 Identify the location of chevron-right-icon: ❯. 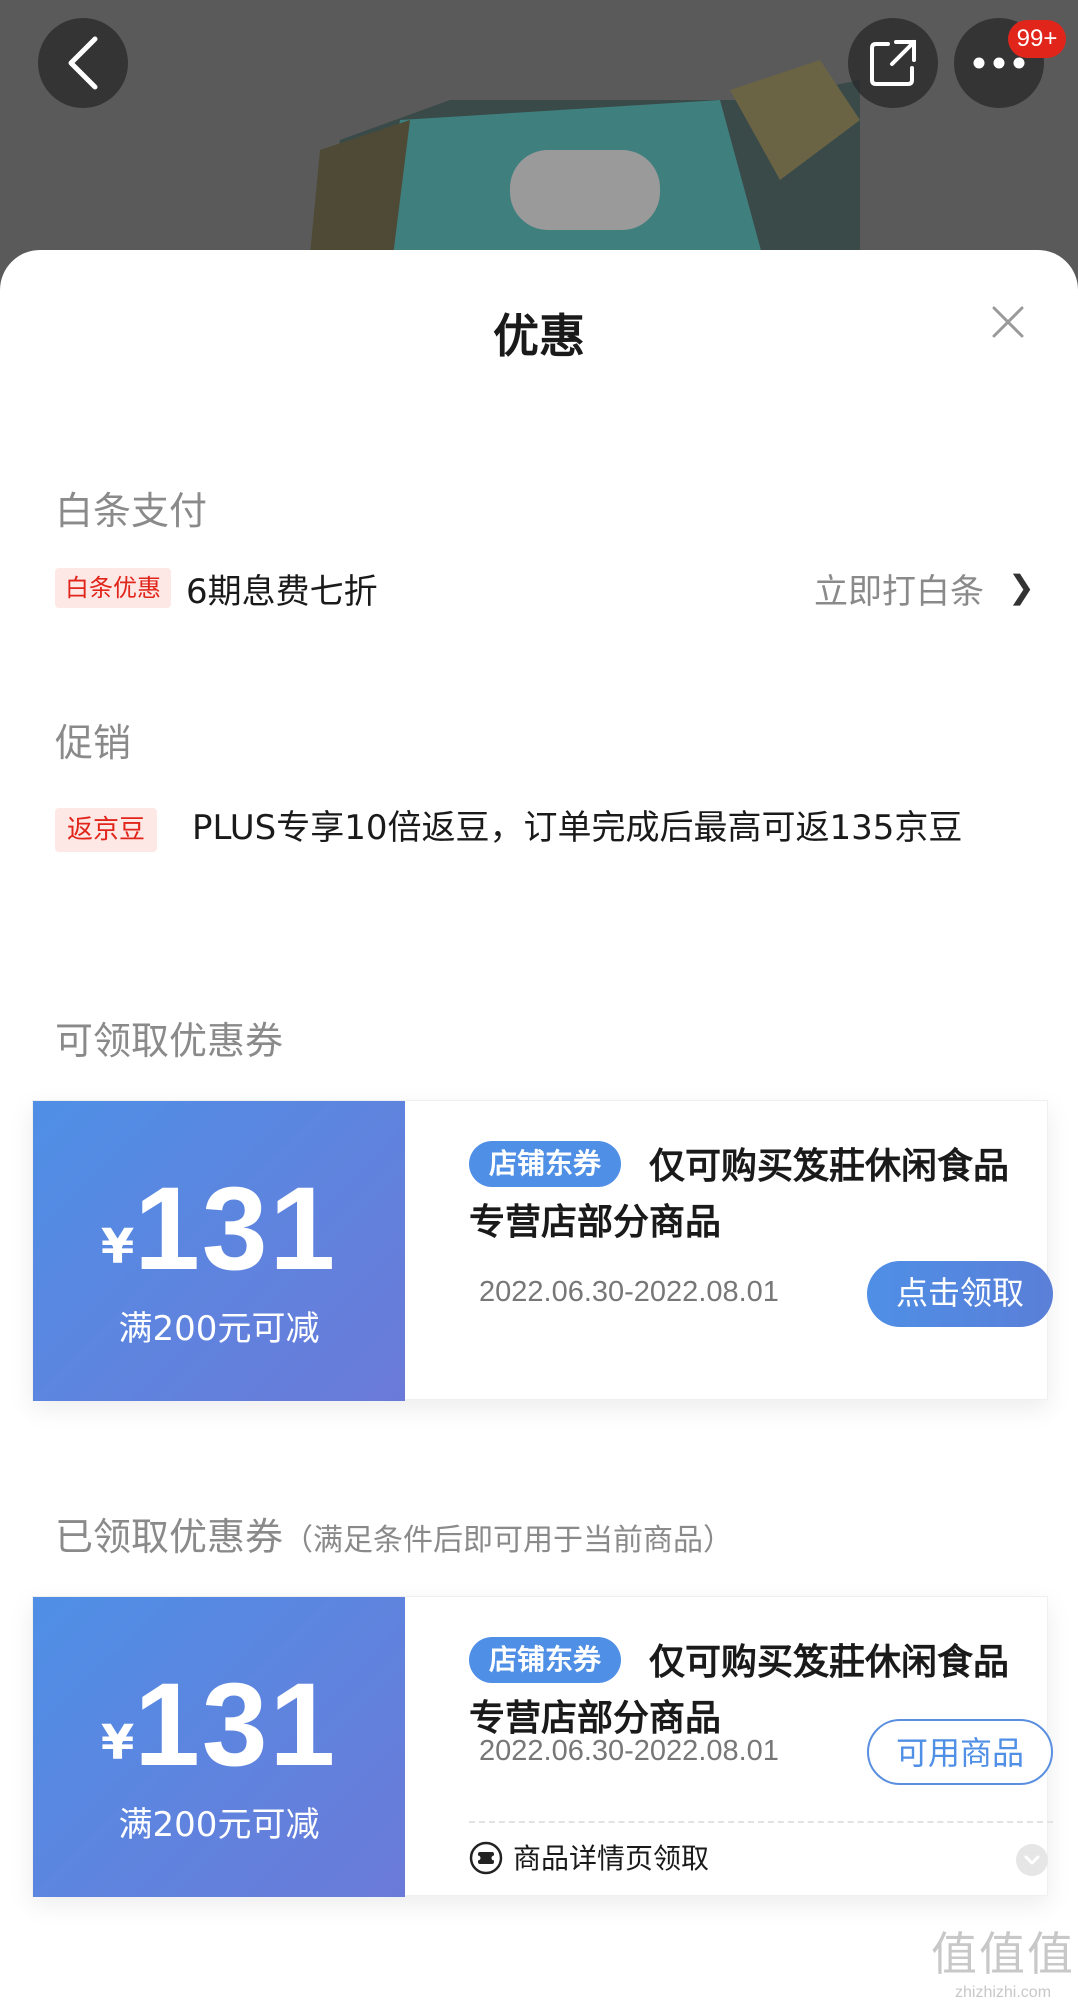
(1021, 587).